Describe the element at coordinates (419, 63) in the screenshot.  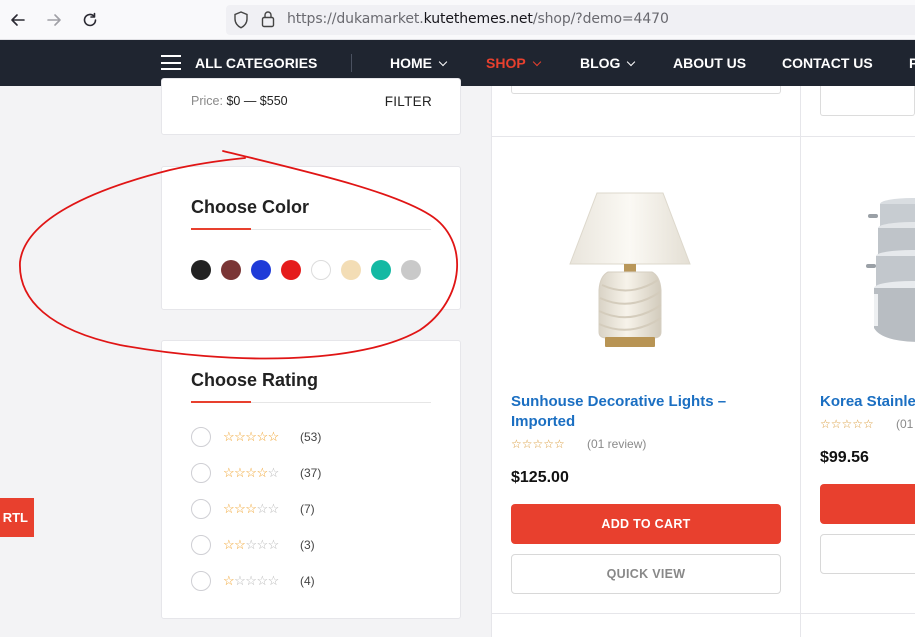
I see `nav-home: HOME` at that location.